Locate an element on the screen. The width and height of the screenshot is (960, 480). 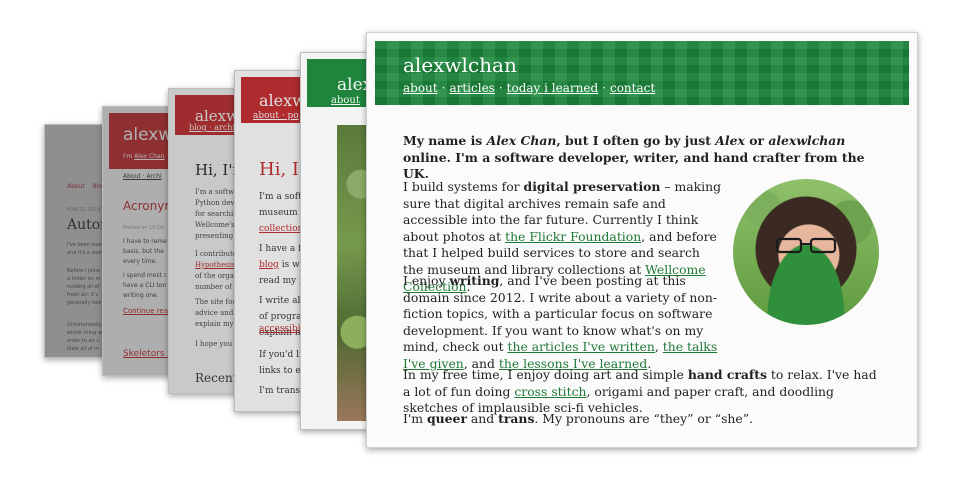
para-bold: trans is located at coordinates (516, 418).